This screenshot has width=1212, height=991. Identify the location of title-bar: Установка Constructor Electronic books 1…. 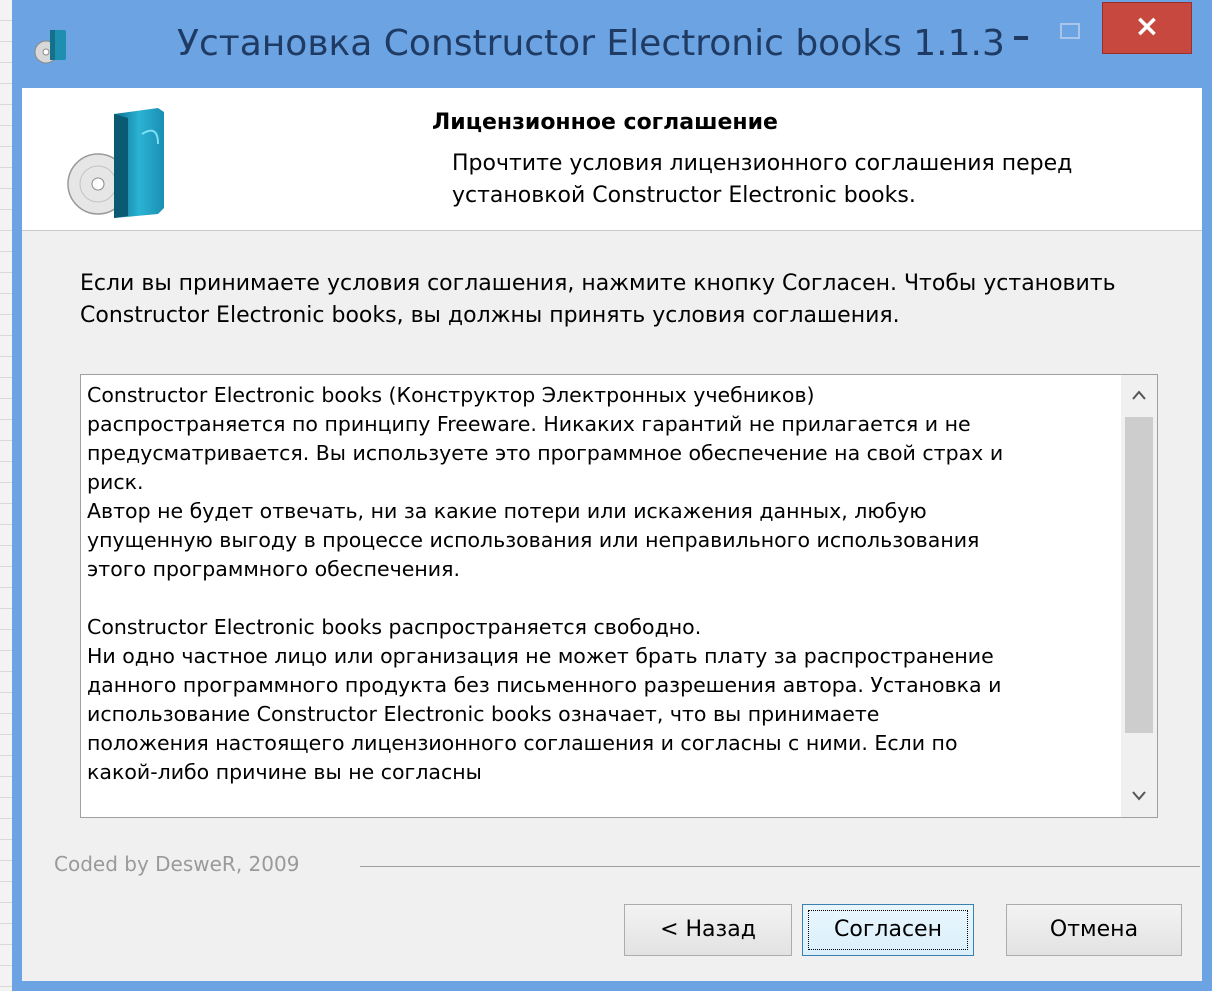
(612, 44).